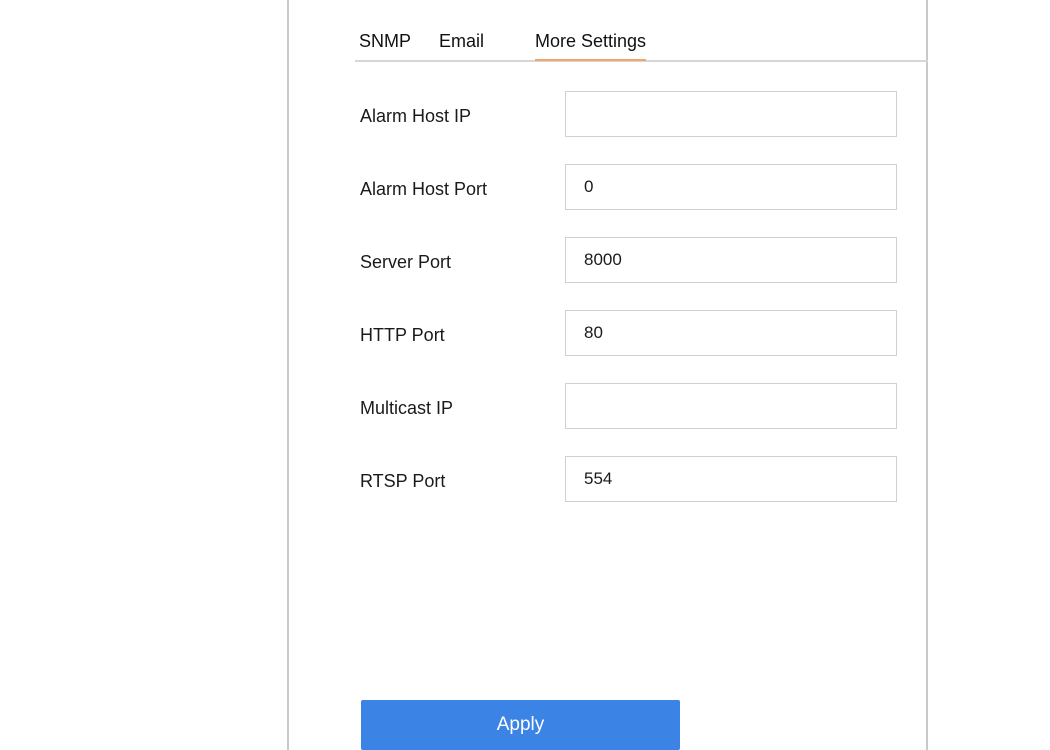 The image size is (1050, 750). What do you see at coordinates (731, 260) in the screenshot?
I see `server-port-input` at bounding box center [731, 260].